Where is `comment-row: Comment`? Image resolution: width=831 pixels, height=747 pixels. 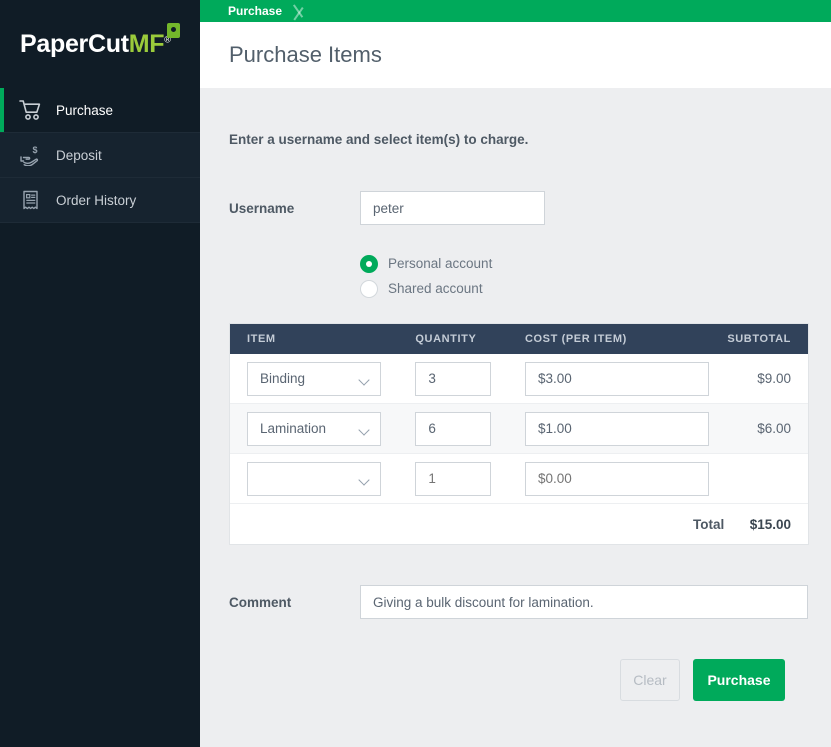
comment-row: Comment is located at coordinates (518, 602).